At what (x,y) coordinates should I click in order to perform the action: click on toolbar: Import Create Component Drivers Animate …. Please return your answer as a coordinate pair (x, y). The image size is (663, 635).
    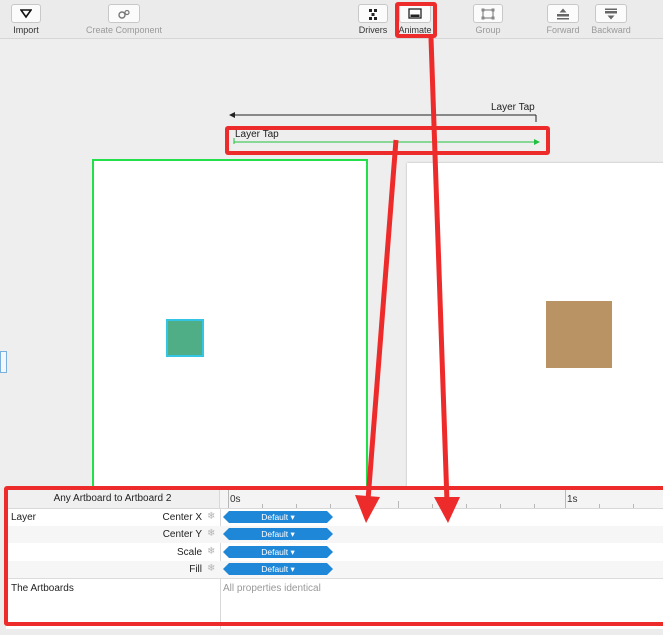
    Looking at the image, I should click on (331, 19).